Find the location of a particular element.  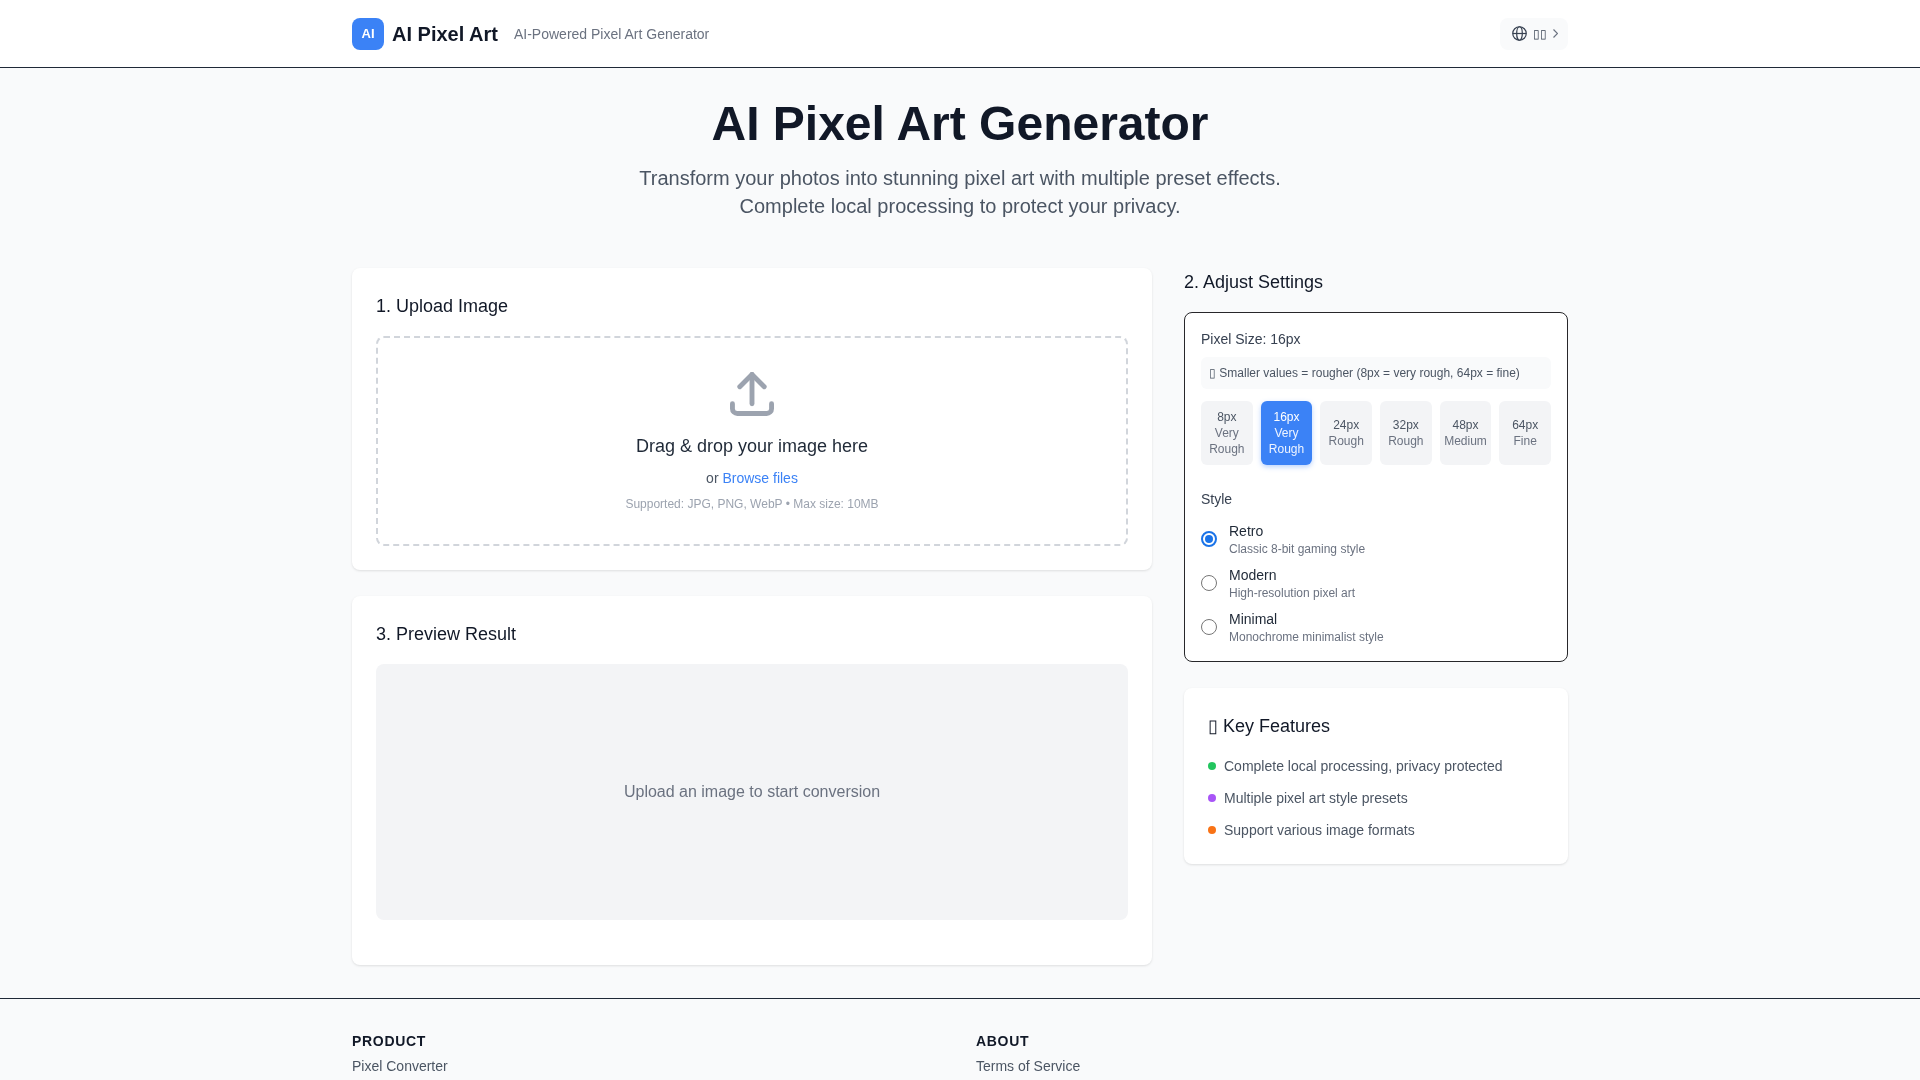

dropzone: Drag & drop your image here or Browse files Supported: JPG, PNG, WebP • Max size: 10MB is located at coordinates (752, 441).